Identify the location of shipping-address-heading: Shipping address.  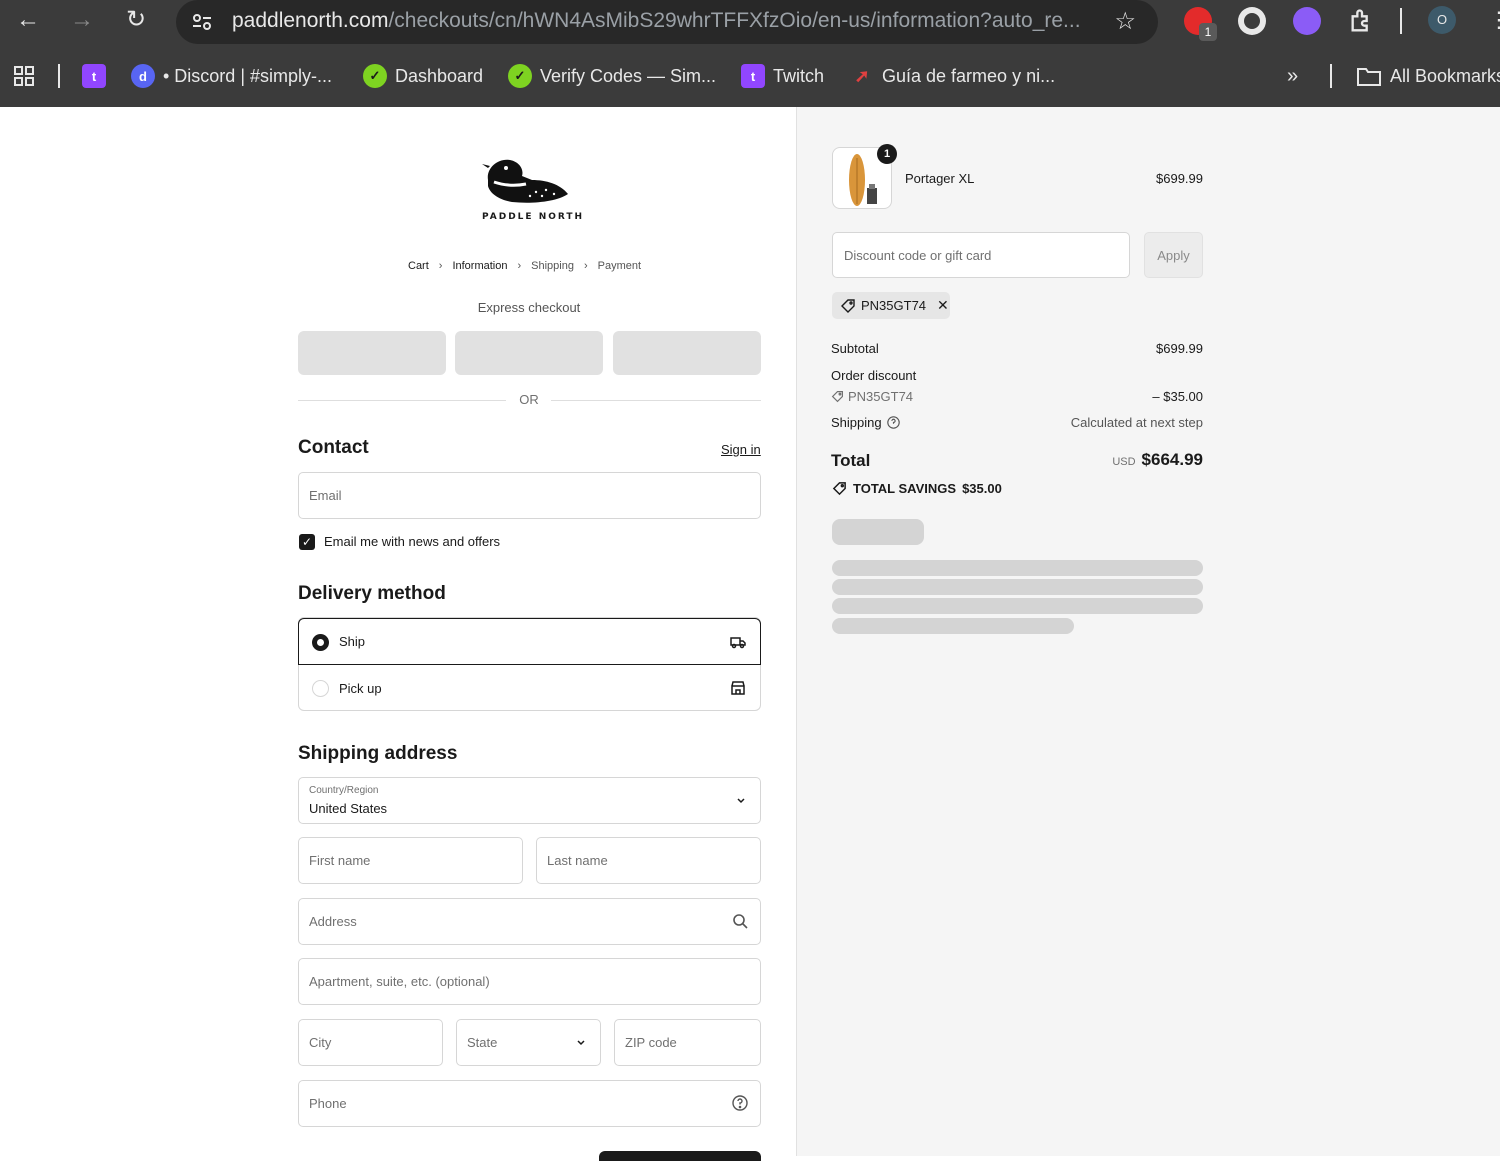
(378, 753).